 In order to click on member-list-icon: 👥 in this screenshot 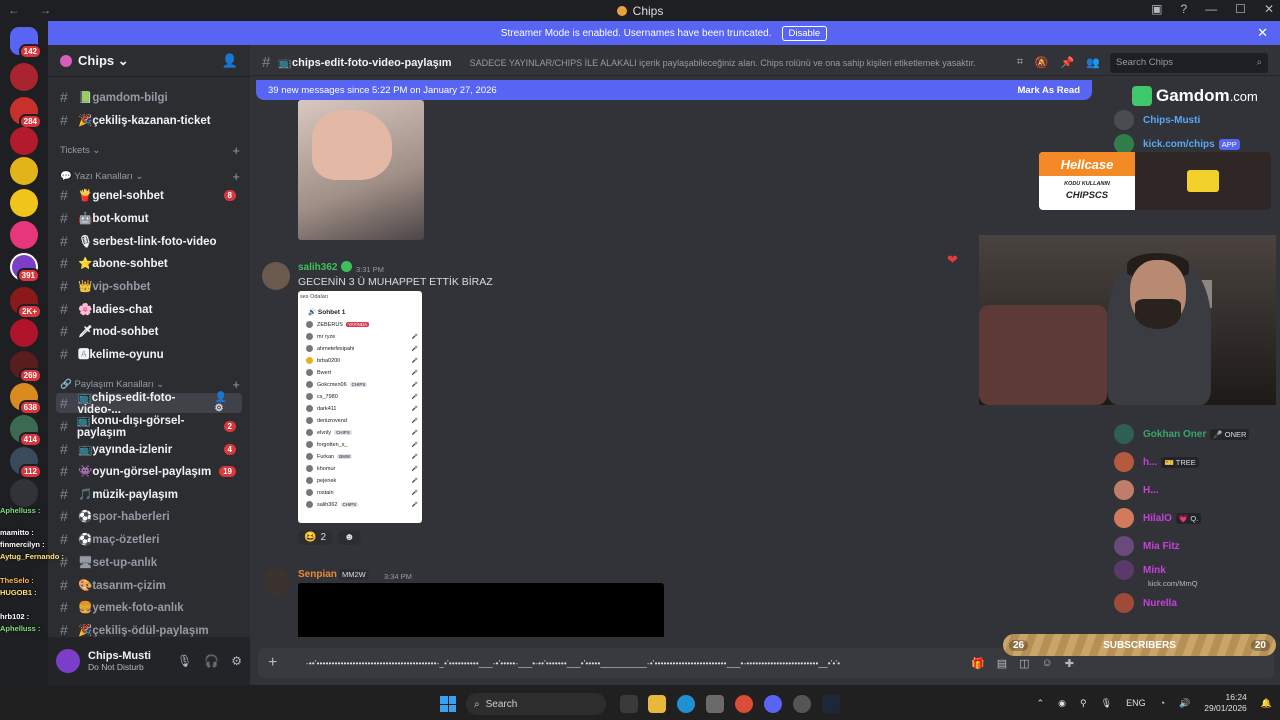, I will do `click(1093, 62)`.